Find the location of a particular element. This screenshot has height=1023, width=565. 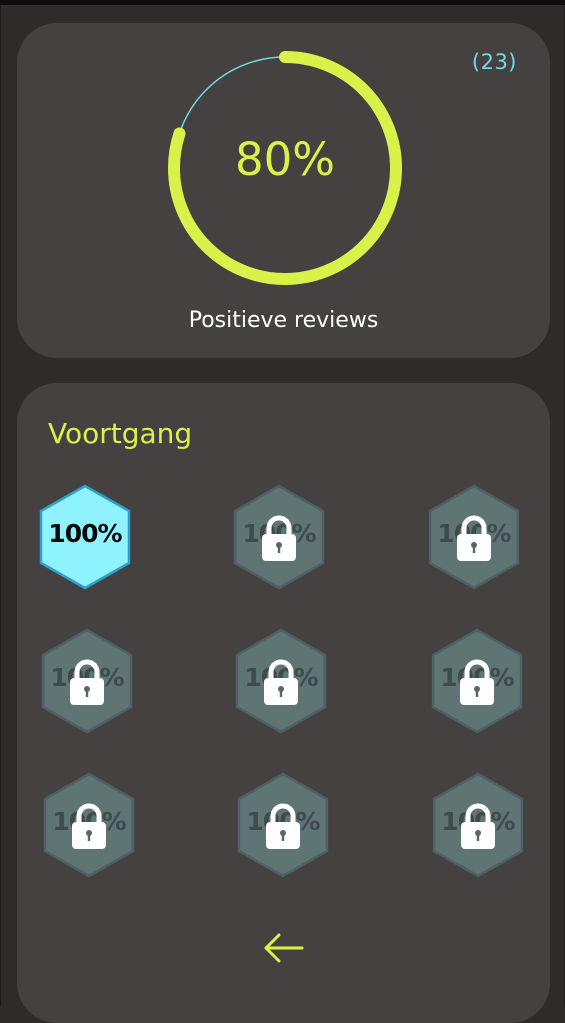

unlocked-badge: 100% is located at coordinates (85, 537).